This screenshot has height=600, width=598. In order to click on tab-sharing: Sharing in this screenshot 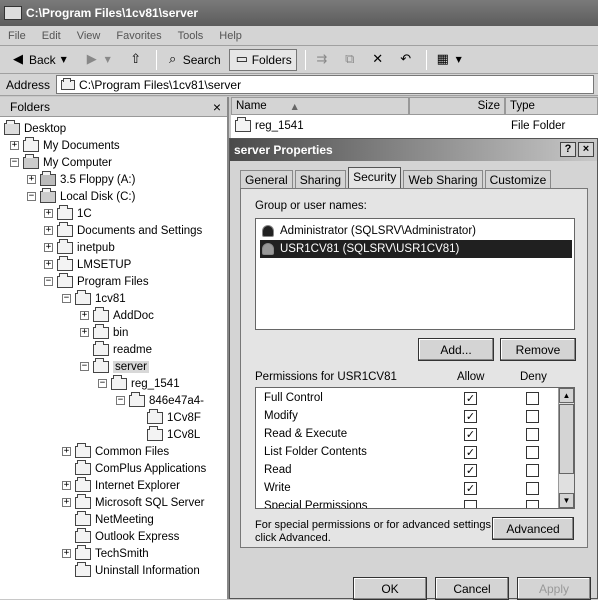, I will do `click(320, 179)`.